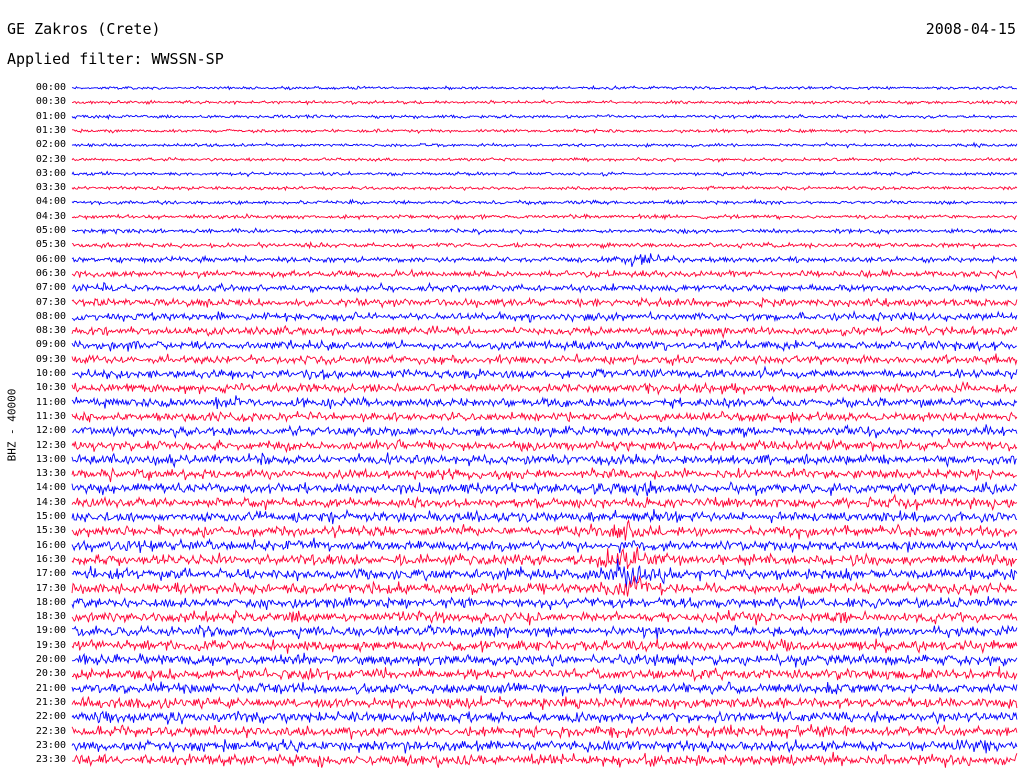 This screenshot has height=780, width=1024. Describe the element at coordinates (544, 660) in the screenshot. I see `trace-2000` at that location.